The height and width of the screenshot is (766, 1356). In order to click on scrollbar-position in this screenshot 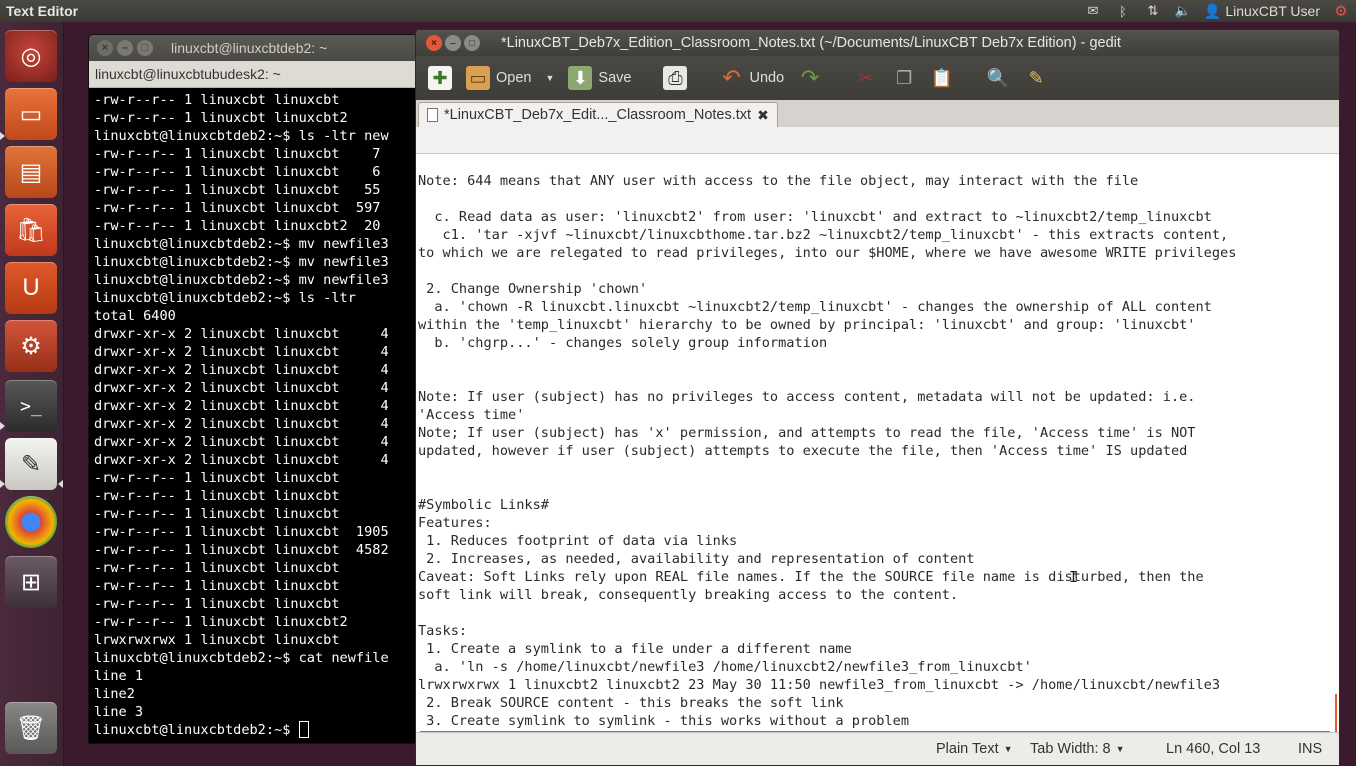, I will do `click(1336, 714)`.